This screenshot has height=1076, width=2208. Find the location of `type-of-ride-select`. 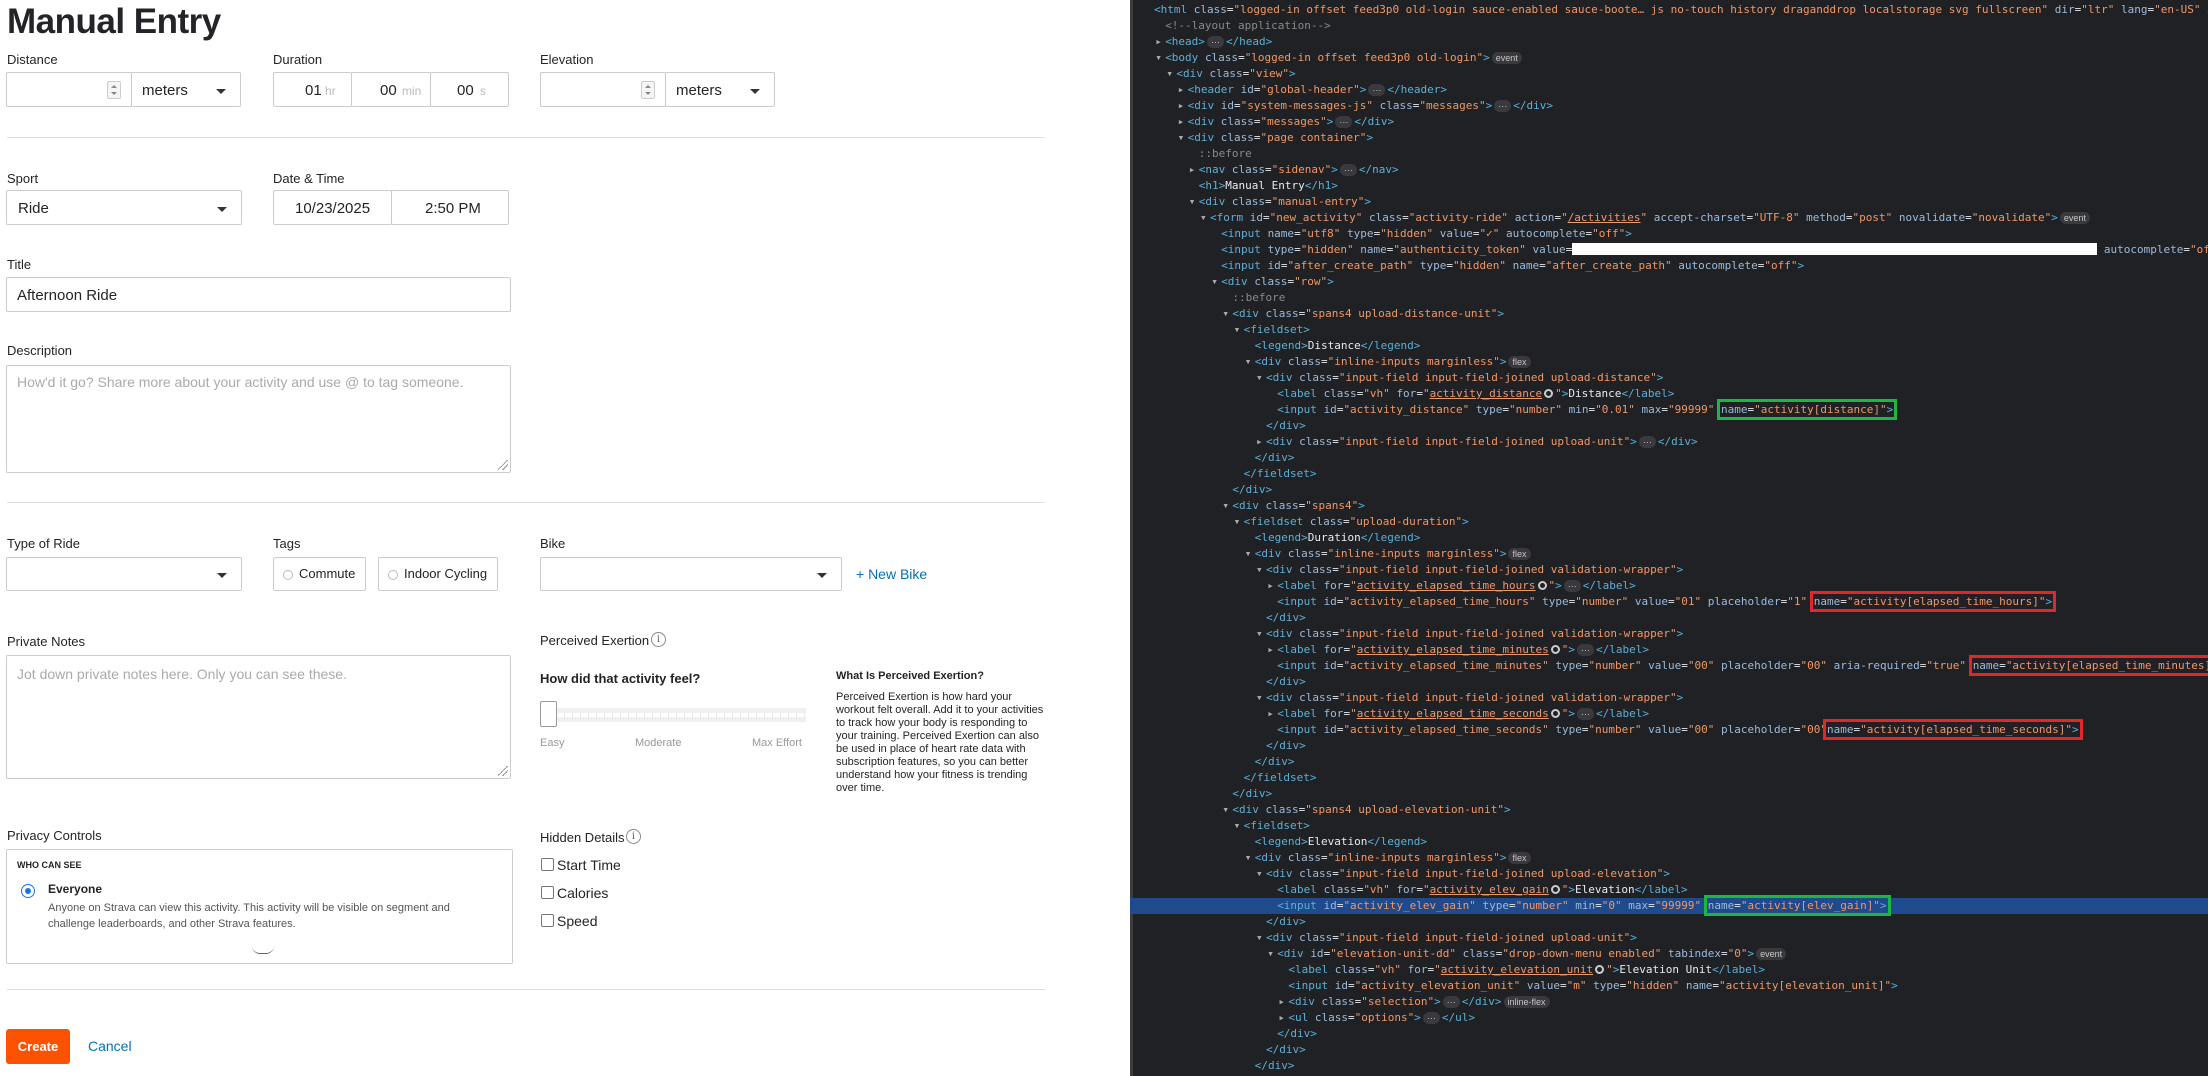

type-of-ride-select is located at coordinates (124, 574).